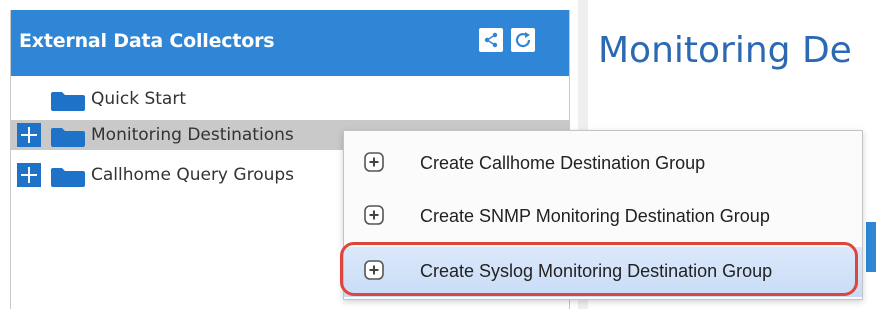 This screenshot has height=309, width=876. What do you see at coordinates (595, 216) in the screenshot?
I see `menu-item-label: Create SNMP Monitoring Destination Group` at bounding box center [595, 216].